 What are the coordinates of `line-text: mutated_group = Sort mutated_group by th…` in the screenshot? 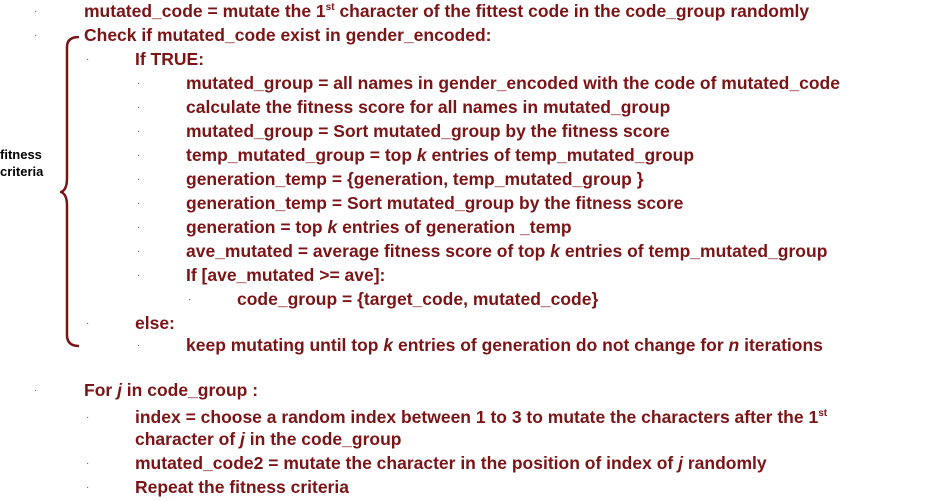 It's located at (428, 131).